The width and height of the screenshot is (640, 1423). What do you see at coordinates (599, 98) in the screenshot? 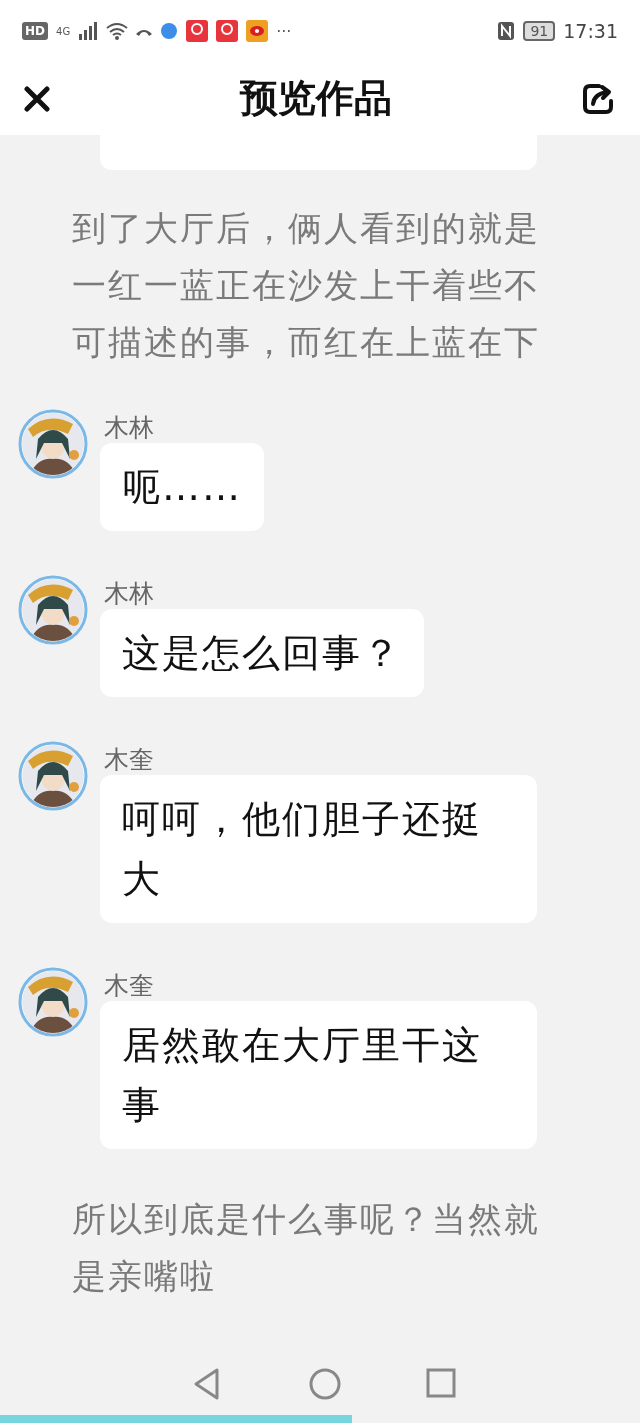
I see `share-icon` at bounding box center [599, 98].